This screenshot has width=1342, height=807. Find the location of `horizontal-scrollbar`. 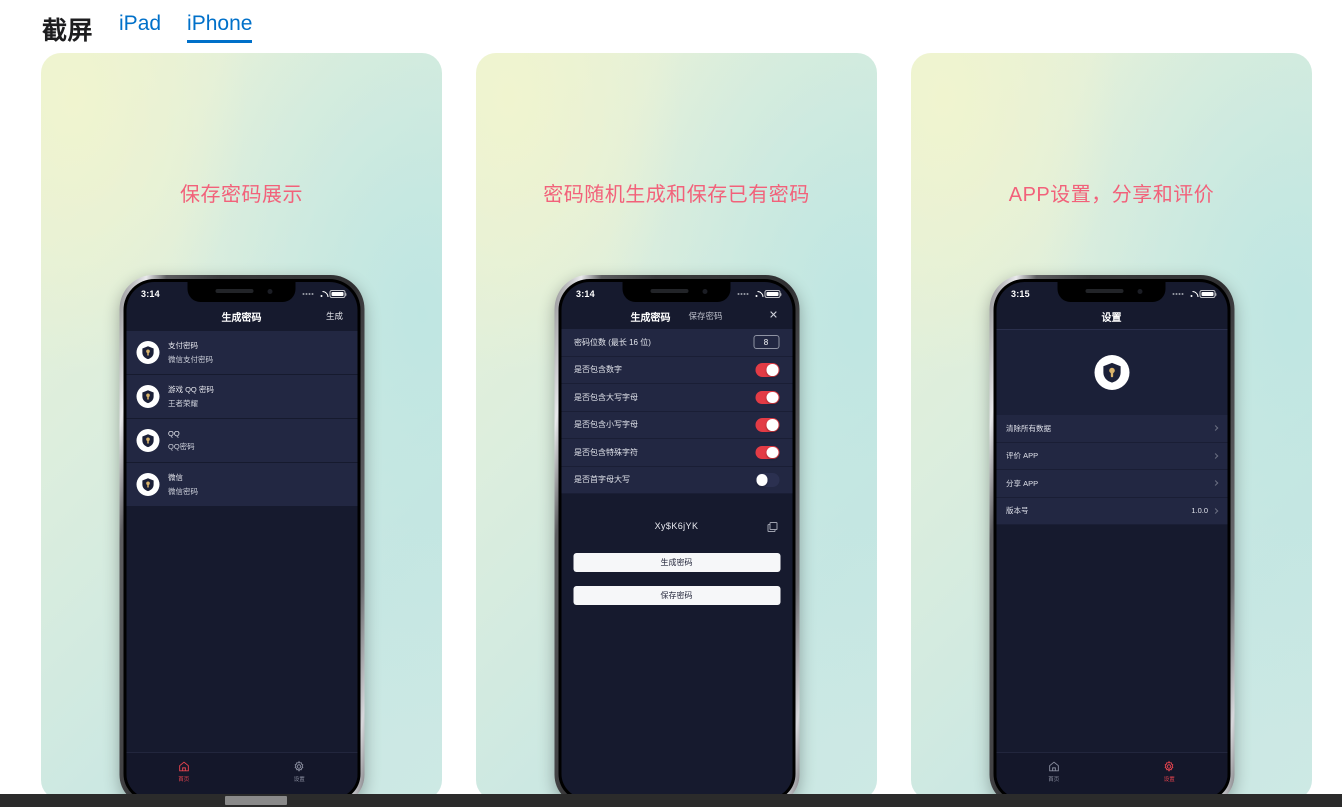

horizontal-scrollbar is located at coordinates (671, 800).